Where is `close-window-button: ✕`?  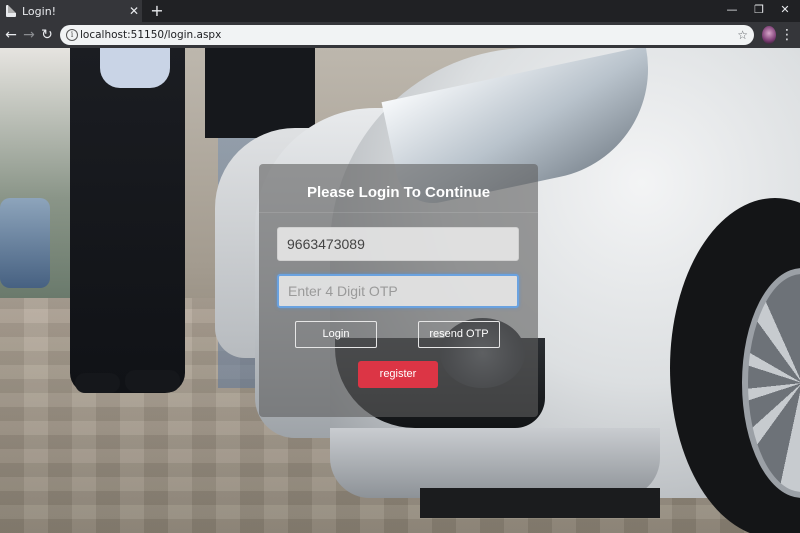
close-window-button: ✕ is located at coordinates (785, 11).